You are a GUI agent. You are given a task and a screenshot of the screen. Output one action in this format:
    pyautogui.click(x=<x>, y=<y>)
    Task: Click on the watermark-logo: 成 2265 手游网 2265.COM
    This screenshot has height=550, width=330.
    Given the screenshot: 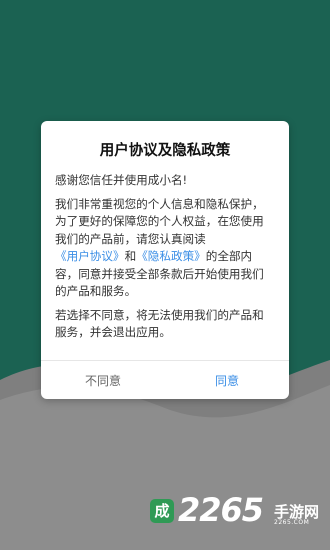 What is the action you would take?
    pyautogui.click(x=240, y=514)
    